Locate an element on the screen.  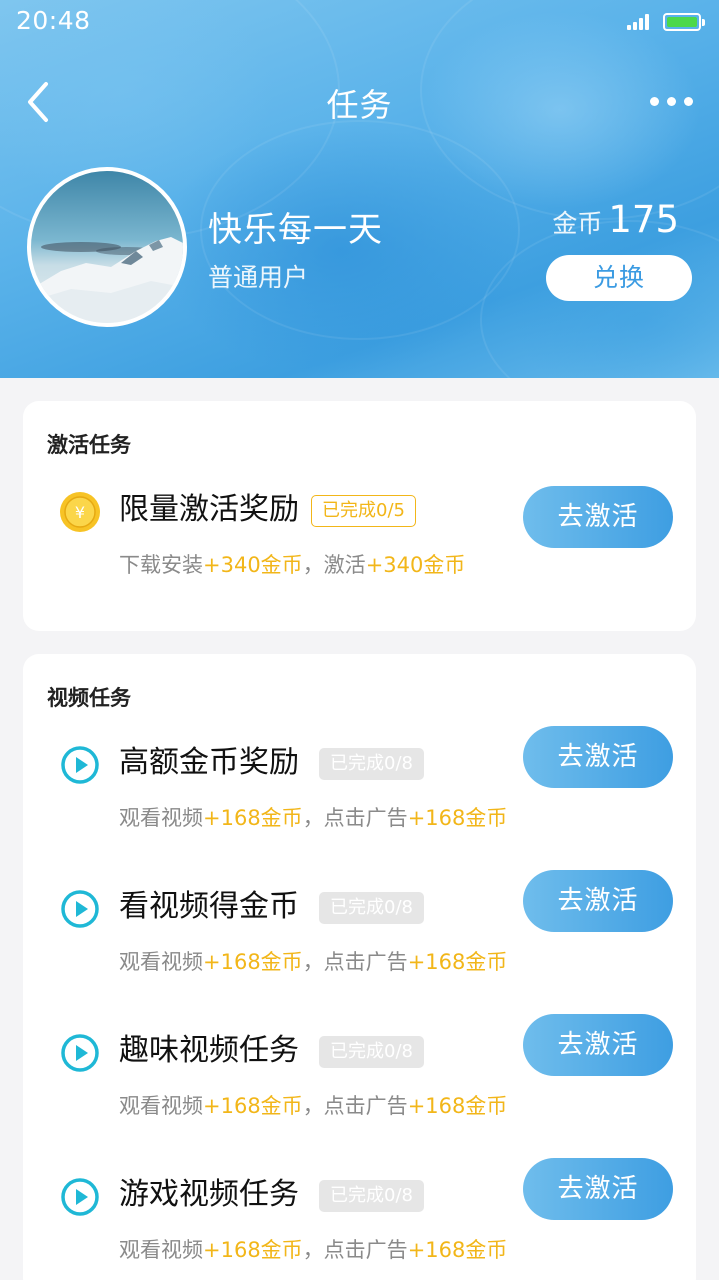
coin-balance: 金币 175 is located at coordinates (615, 219).